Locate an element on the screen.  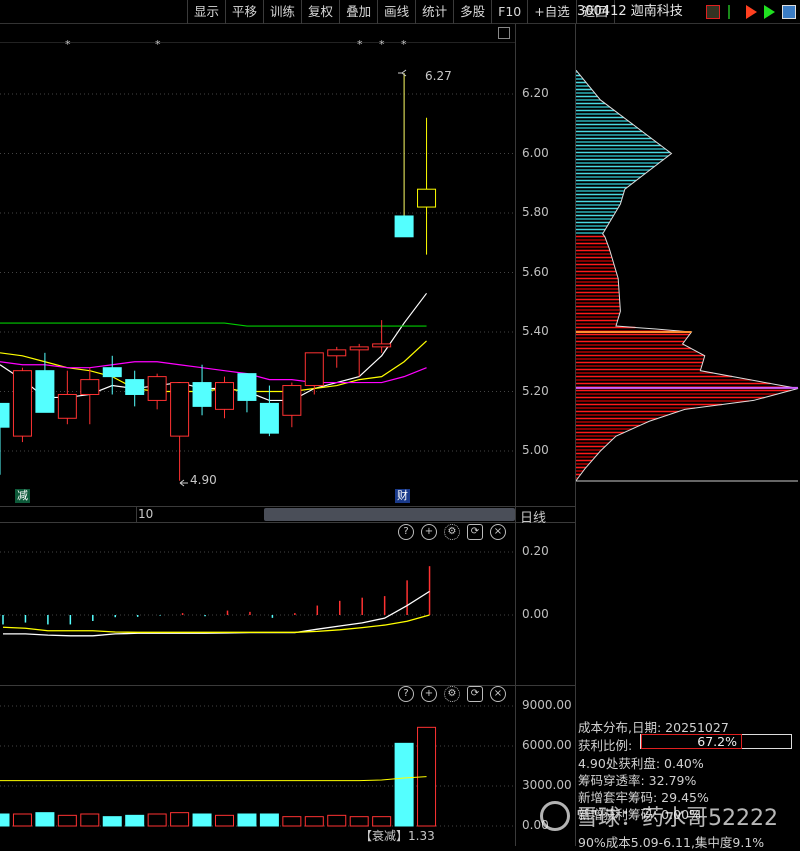
indicator-axis-tick: 0.00 is located at coordinates (535, 614).